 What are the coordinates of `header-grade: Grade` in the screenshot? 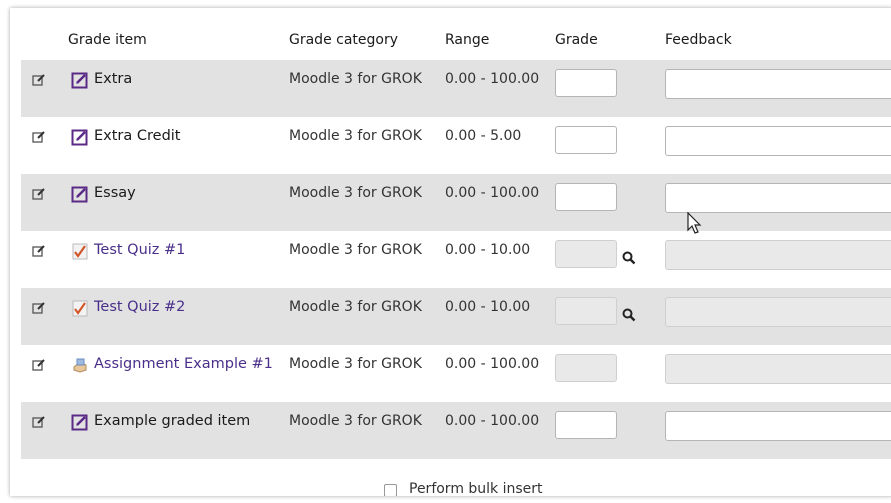 It's located at (576, 40).